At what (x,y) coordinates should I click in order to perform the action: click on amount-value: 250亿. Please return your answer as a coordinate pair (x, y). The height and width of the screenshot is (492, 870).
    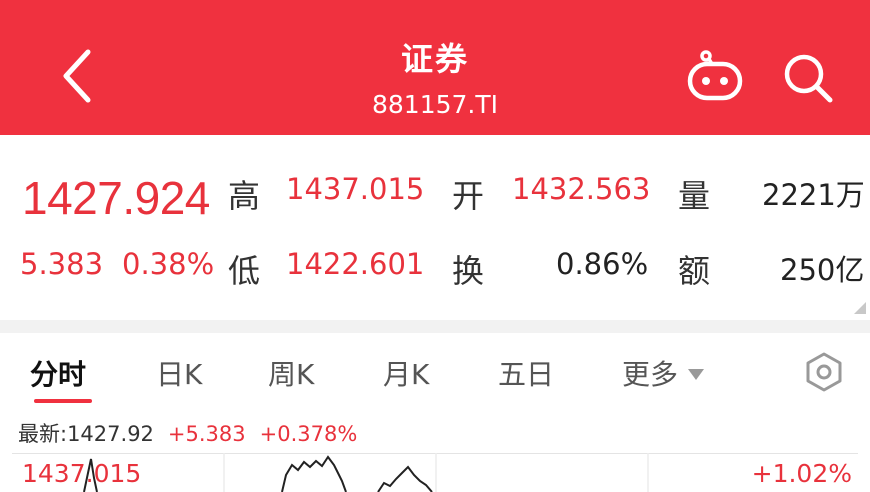
    Looking at the image, I should click on (822, 270).